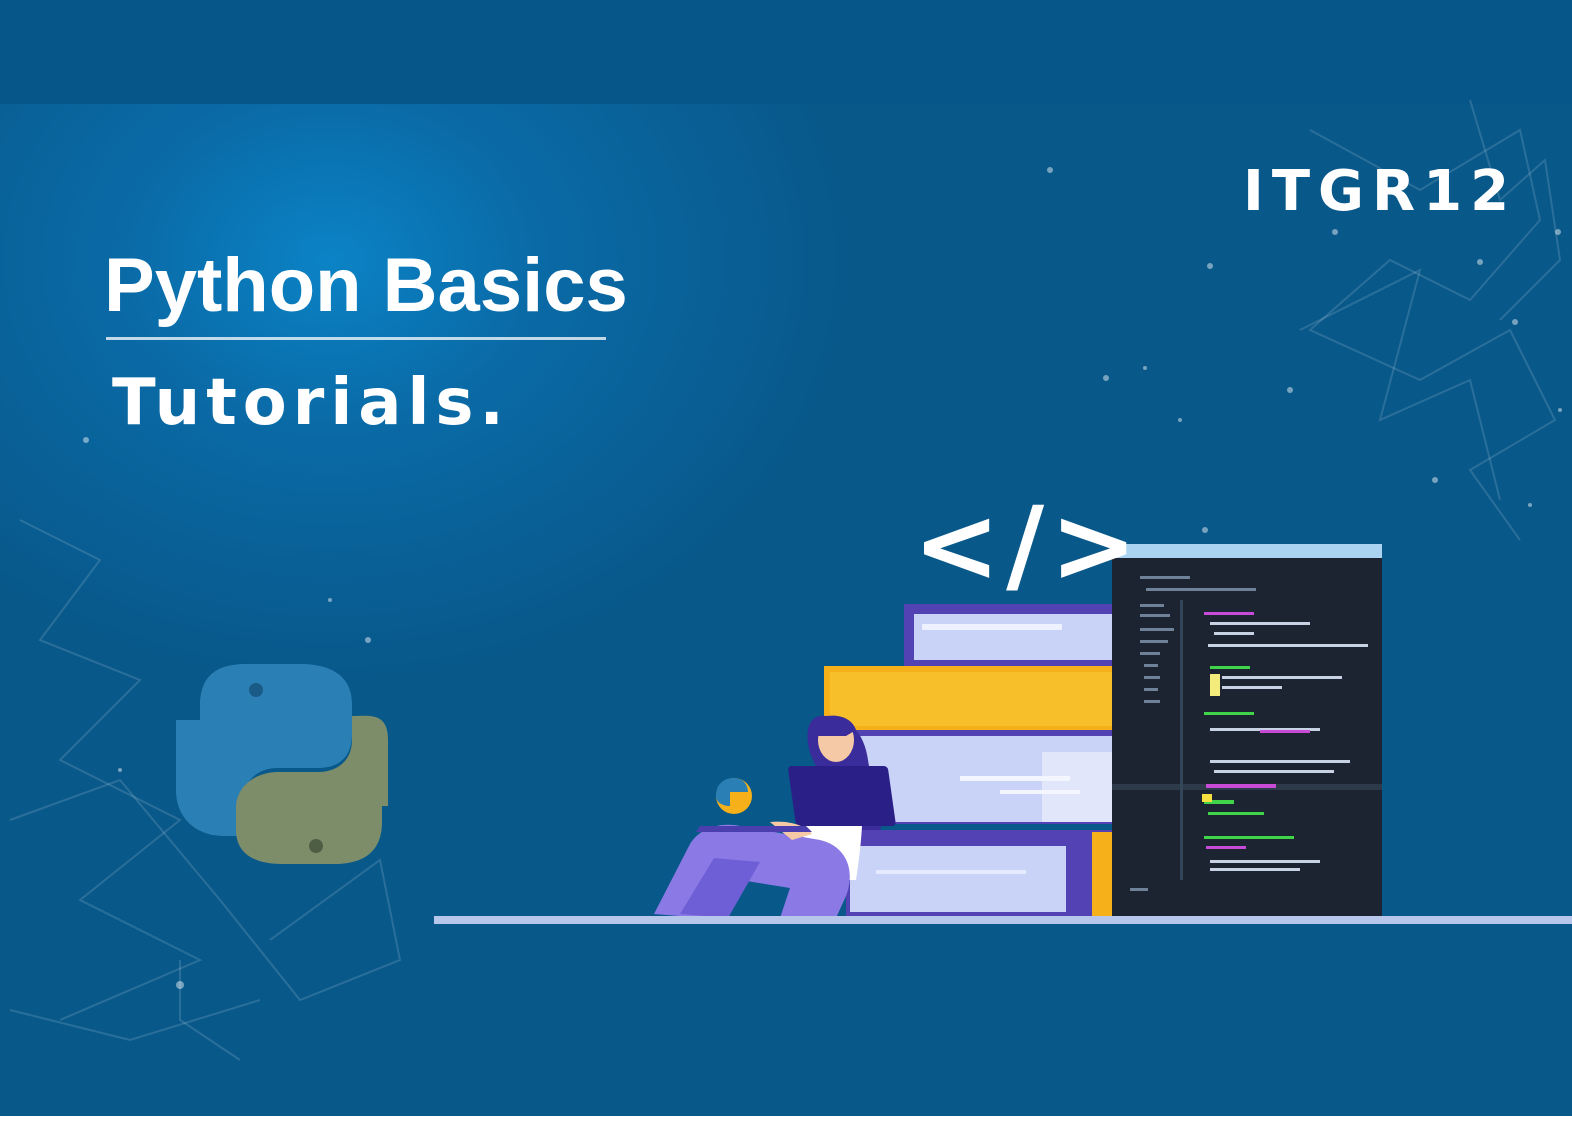  Describe the element at coordinates (1028, 545) in the screenshot. I see `code-brackets-icon: </>` at that location.